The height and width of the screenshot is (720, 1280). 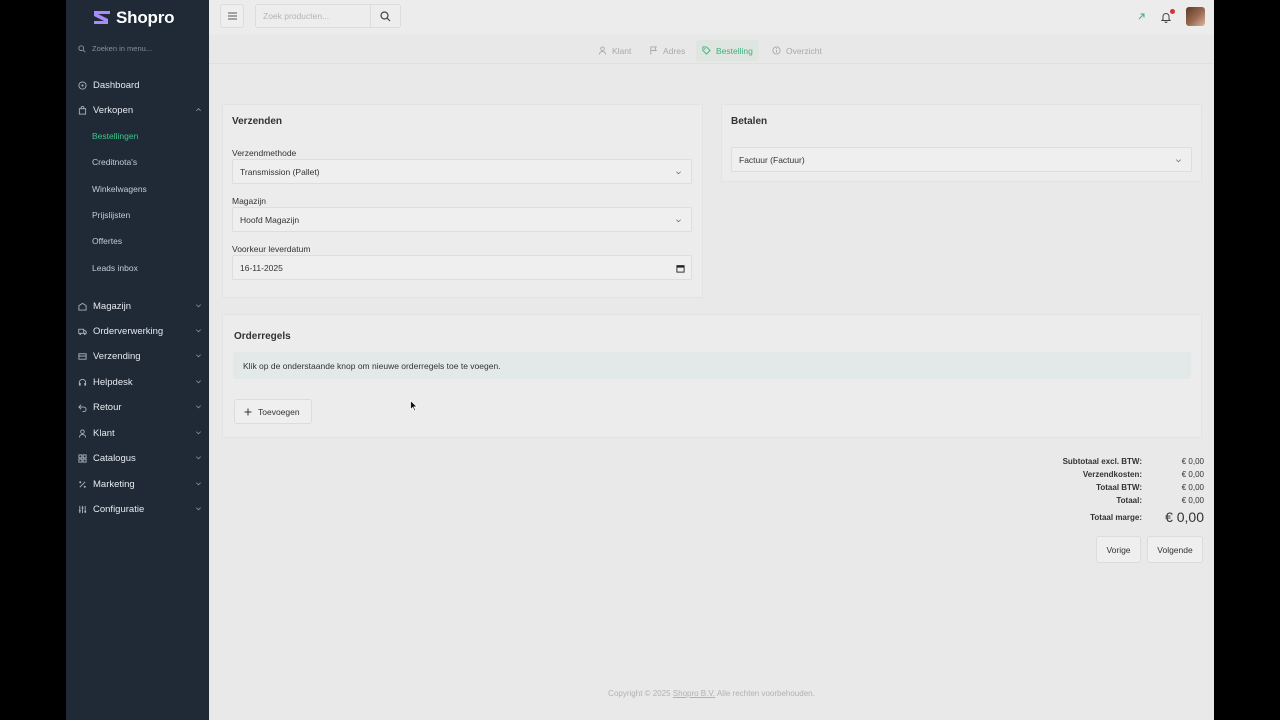 What do you see at coordinates (107, 407) in the screenshot?
I see `sidebar-item-label: Retour` at bounding box center [107, 407].